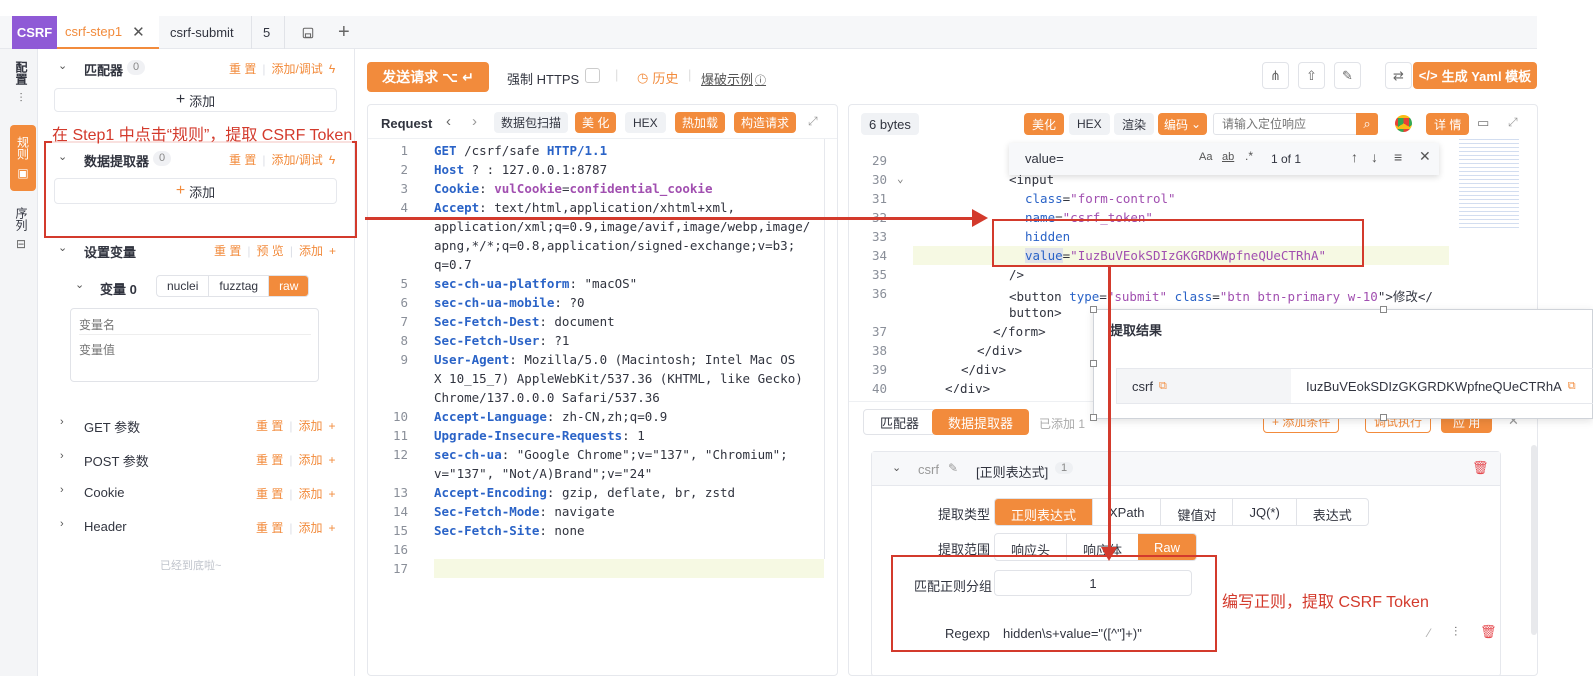  Describe the element at coordinates (311, 250) in the screenshot. I see `vars-add-button: 添加` at that location.